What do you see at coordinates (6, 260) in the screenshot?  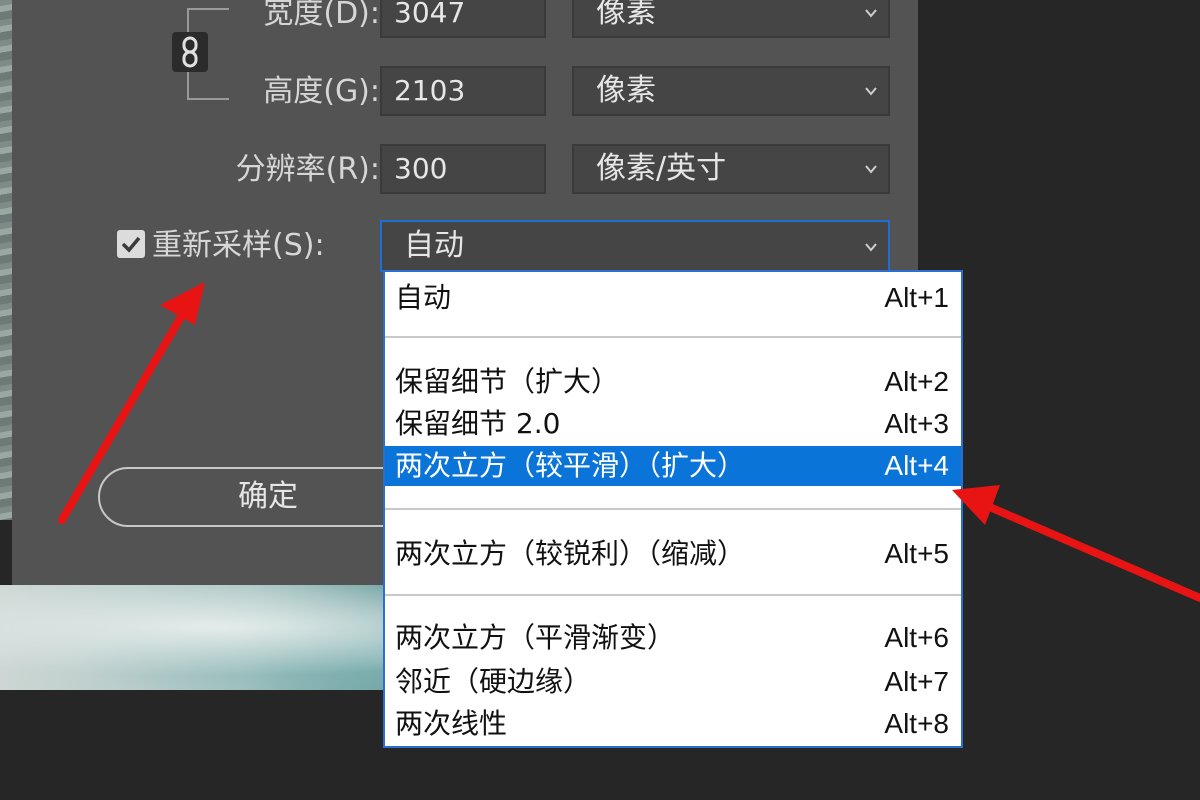 I see `background-image-edge` at bounding box center [6, 260].